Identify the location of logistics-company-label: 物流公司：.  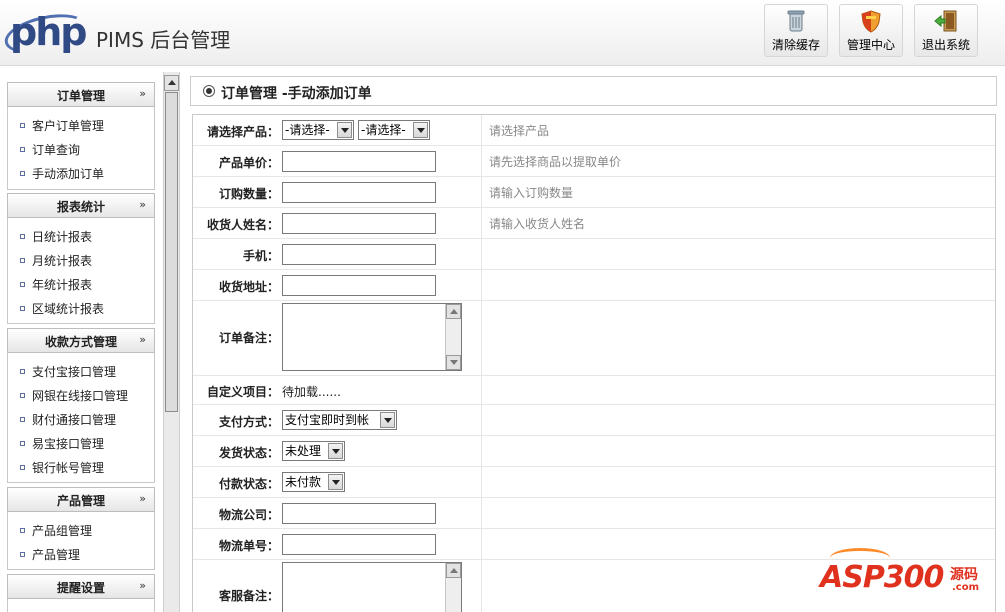
(248, 515).